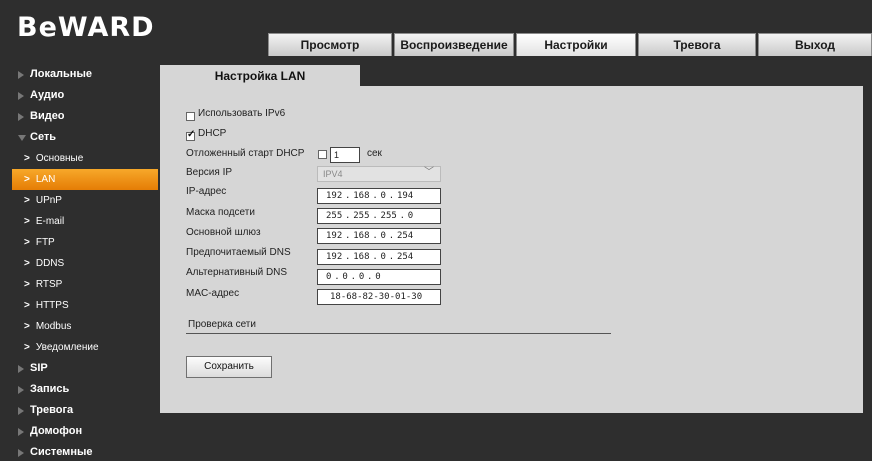 The image size is (872, 461). I want to click on save-button: Сохранить, so click(229, 367).